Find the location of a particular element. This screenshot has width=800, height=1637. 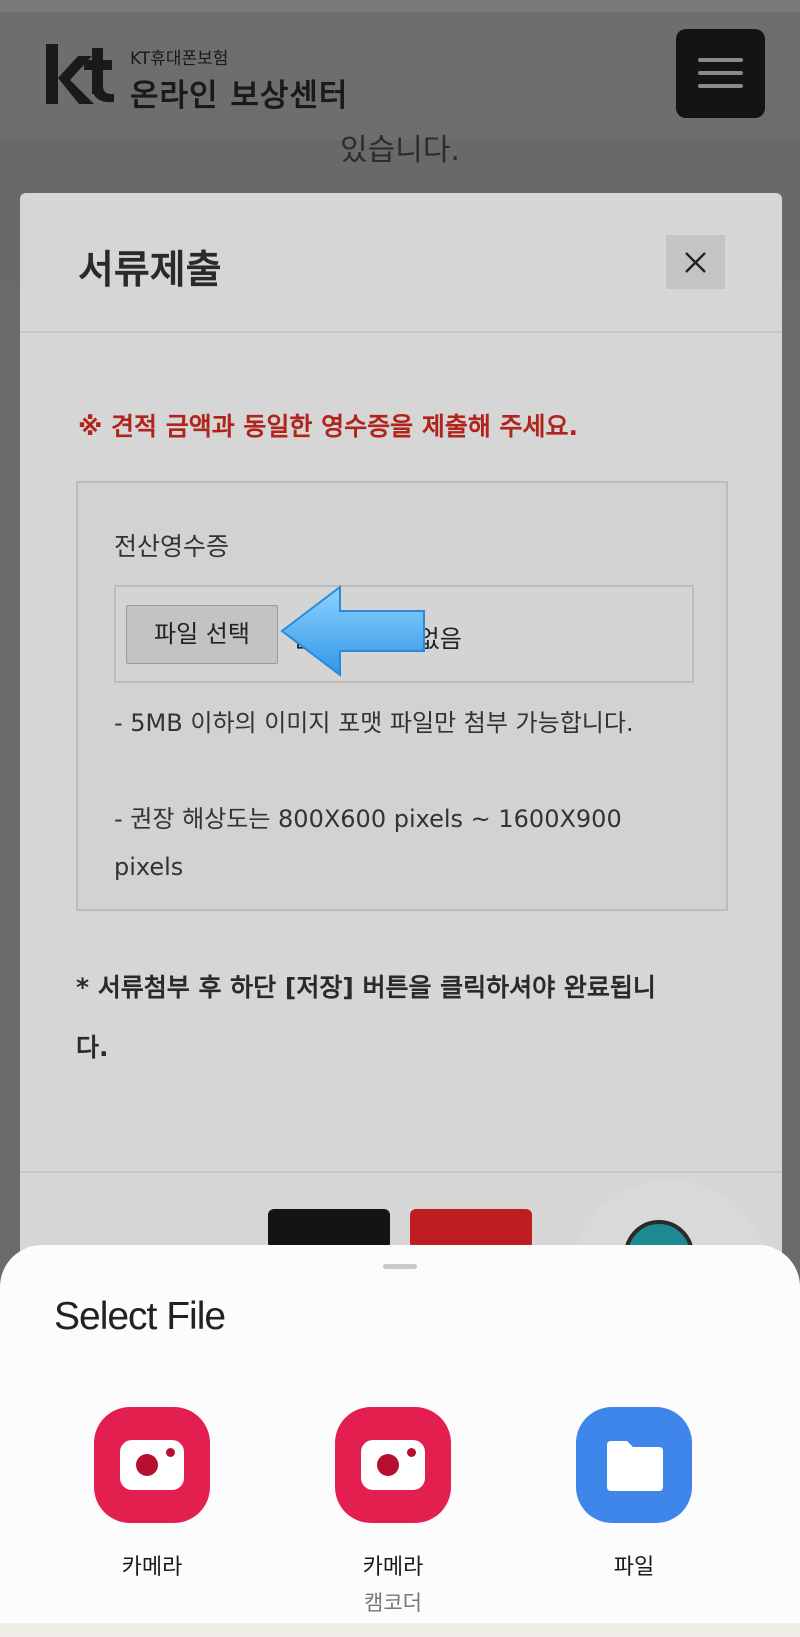

modal-title: 서류제출 is located at coordinates (150, 270).